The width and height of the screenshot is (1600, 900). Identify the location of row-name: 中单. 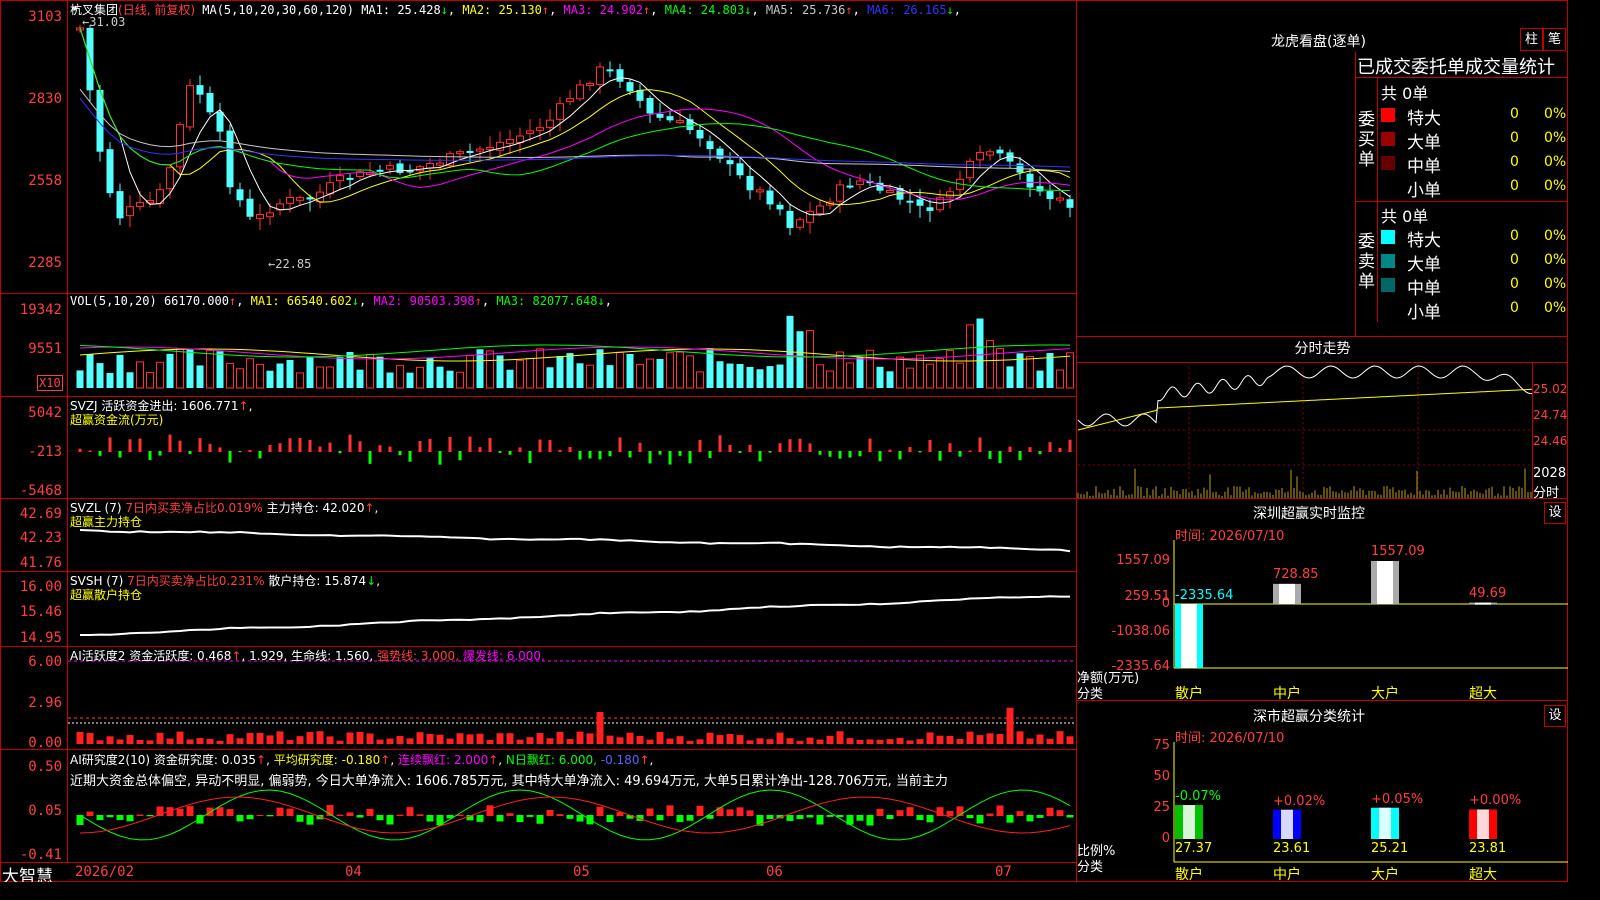
(1424, 167).